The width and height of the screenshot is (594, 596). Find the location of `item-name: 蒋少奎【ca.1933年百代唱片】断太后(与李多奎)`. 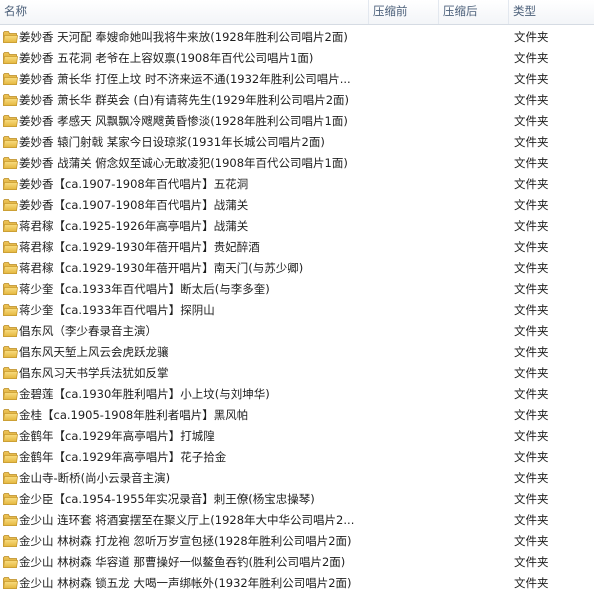

item-name: 蒋少奎【ca.1933年百代唱片】断太后(与李多奎) is located at coordinates (144, 289).